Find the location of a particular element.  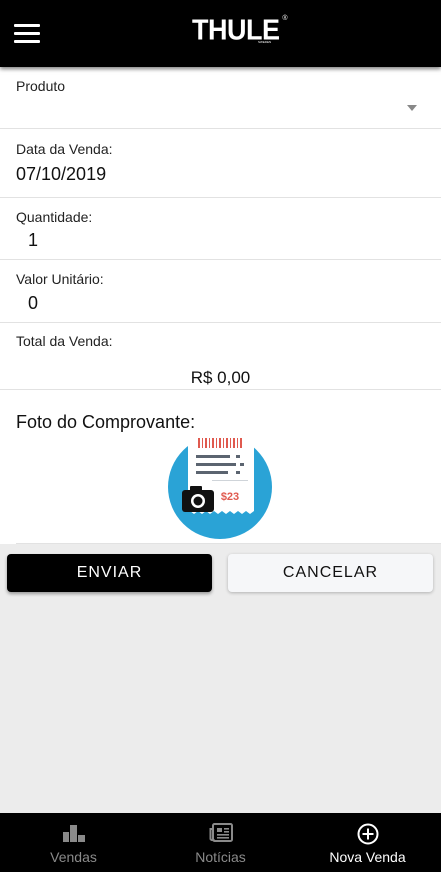

quantidade-field: Quantidade: 1 is located at coordinates (220, 229).